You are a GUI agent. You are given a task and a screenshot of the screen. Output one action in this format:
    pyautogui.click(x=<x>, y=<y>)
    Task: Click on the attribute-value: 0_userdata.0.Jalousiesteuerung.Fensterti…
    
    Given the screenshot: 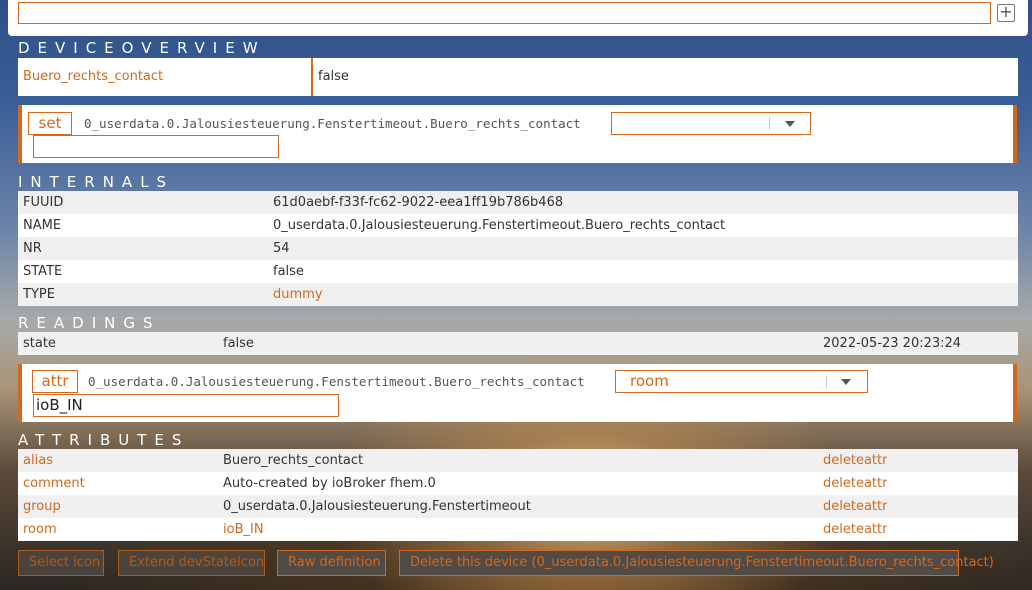 What is the action you would take?
    pyautogui.click(x=377, y=506)
    